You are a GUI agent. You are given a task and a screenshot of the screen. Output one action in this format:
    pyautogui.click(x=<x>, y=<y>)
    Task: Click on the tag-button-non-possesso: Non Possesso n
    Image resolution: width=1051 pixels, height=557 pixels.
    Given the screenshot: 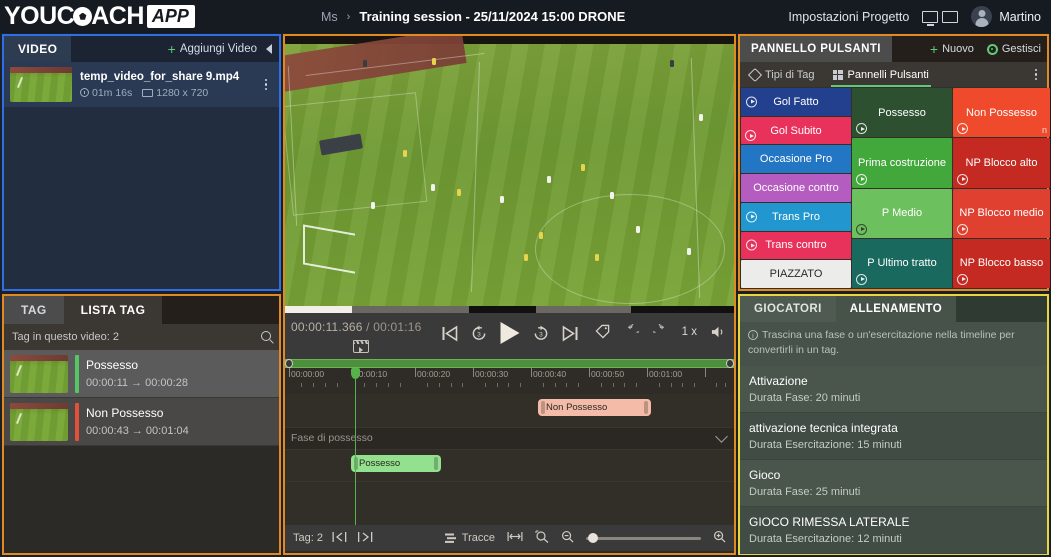 What is the action you would take?
    pyautogui.click(x=1001, y=113)
    